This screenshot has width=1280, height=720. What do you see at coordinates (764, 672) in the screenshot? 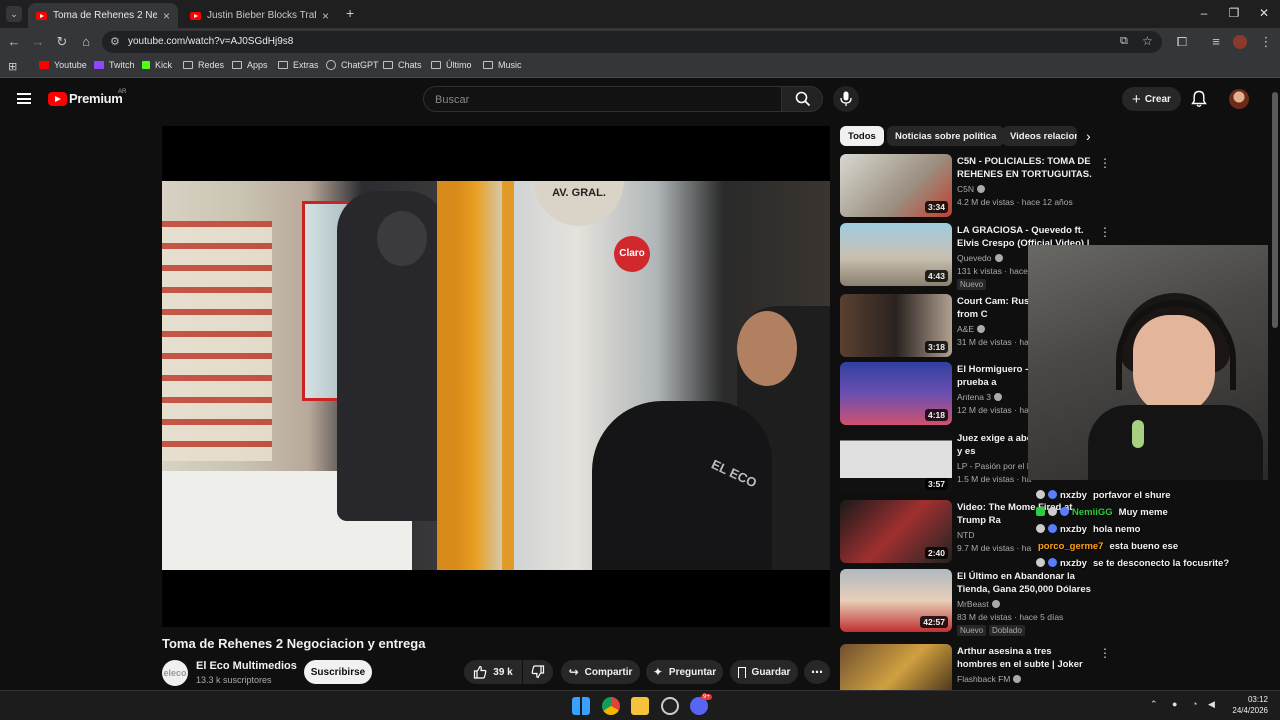
I see `save-button: Guardar` at bounding box center [764, 672].